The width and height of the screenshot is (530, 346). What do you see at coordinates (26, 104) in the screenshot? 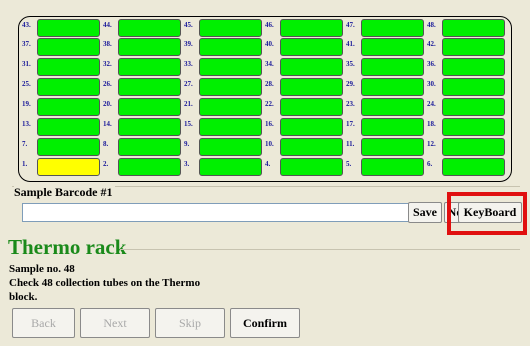
I see `tube-number: 19.` at bounding box center [26, 104].